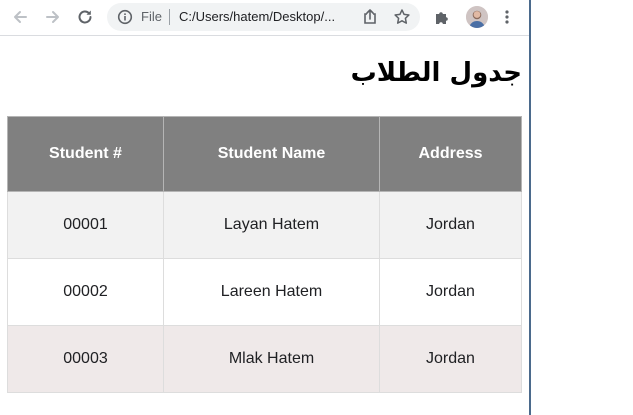  I want to click on table-header-row: Student # Student Name Address, so click(264, 154).